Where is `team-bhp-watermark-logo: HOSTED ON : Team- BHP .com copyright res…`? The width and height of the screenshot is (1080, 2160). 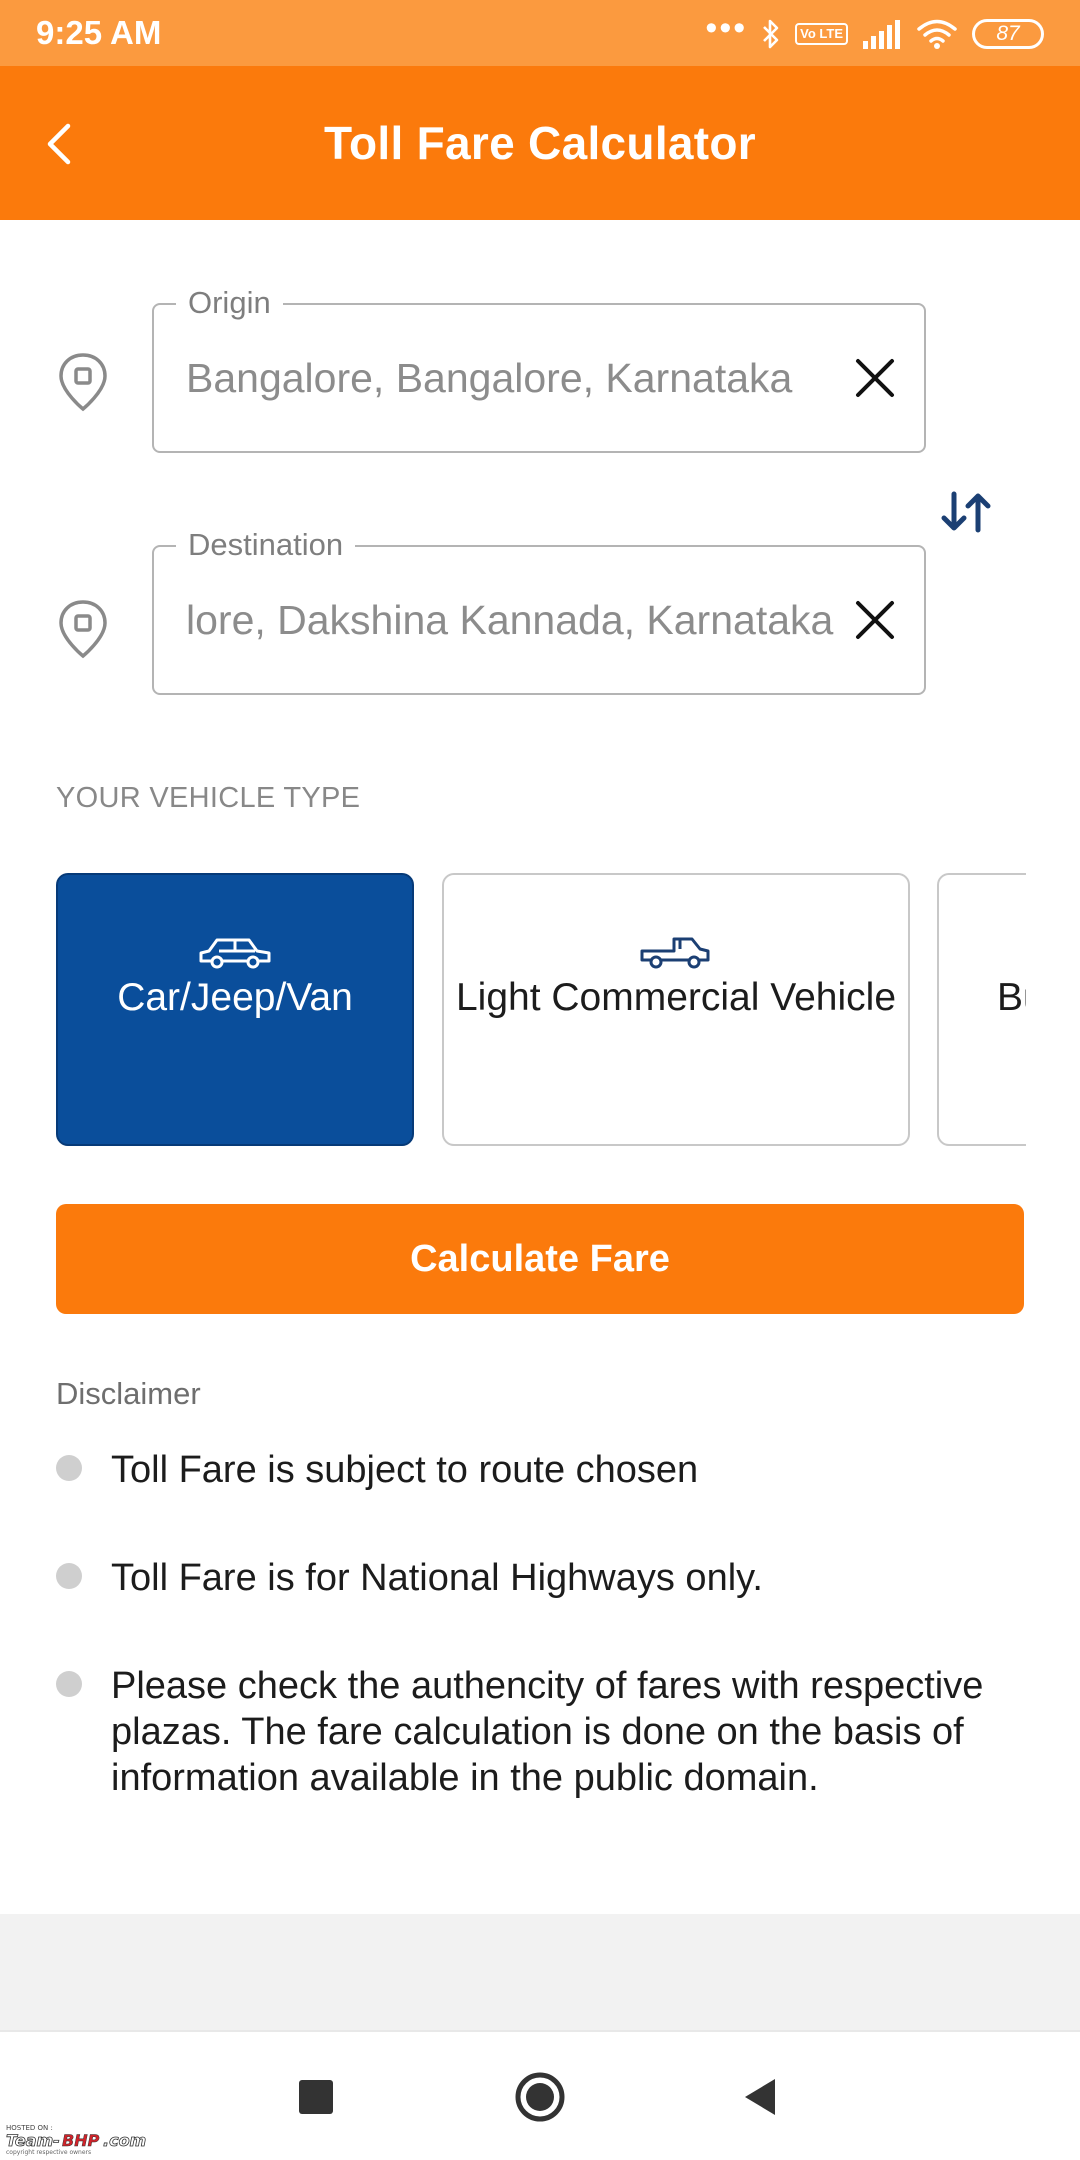 team-bhp-watermark-logo: HOSTED ON : Team- BHP .com copyright res… is located at coordinates (76, 2140).